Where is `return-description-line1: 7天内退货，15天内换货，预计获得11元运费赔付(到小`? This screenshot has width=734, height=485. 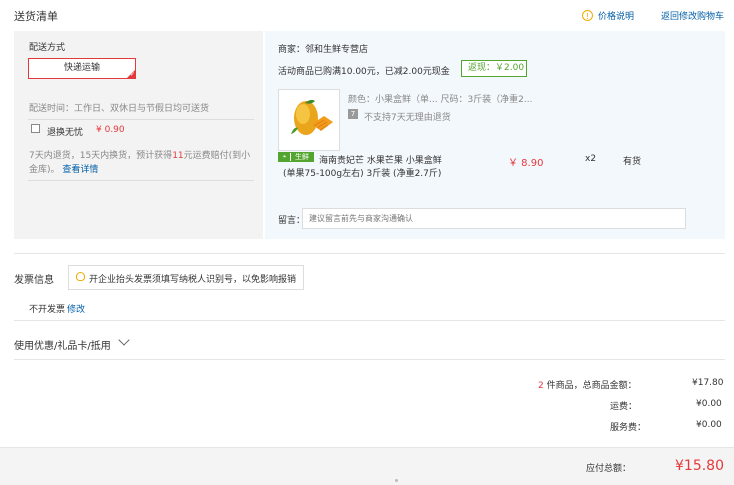 return-description-line1: 7天内退货，15天内换货，预计获得11元运费赔付(到小 is located at coordinates (140, 156).